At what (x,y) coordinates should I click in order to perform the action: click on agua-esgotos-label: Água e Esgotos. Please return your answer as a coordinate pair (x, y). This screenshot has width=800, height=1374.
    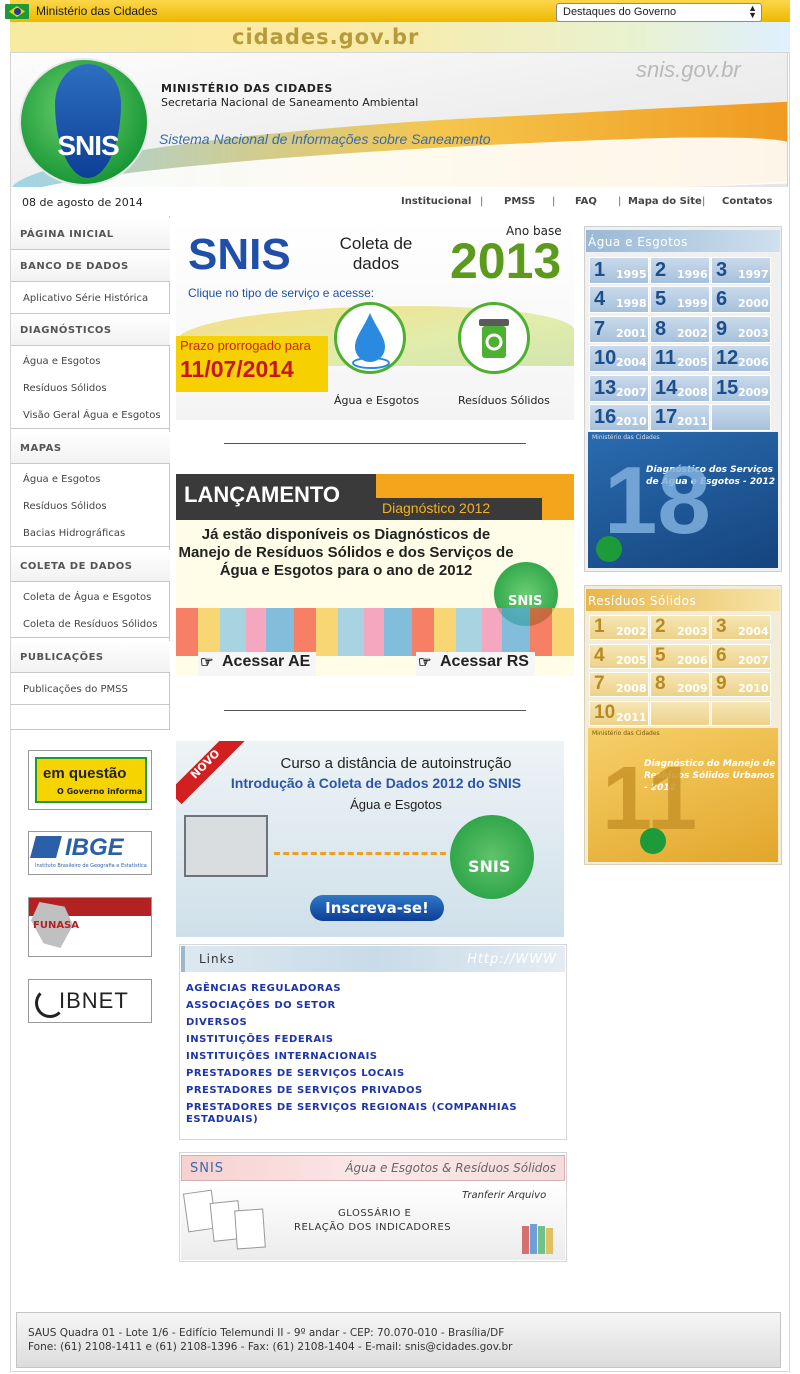
    Looking at the image, I should click on (377, 400).